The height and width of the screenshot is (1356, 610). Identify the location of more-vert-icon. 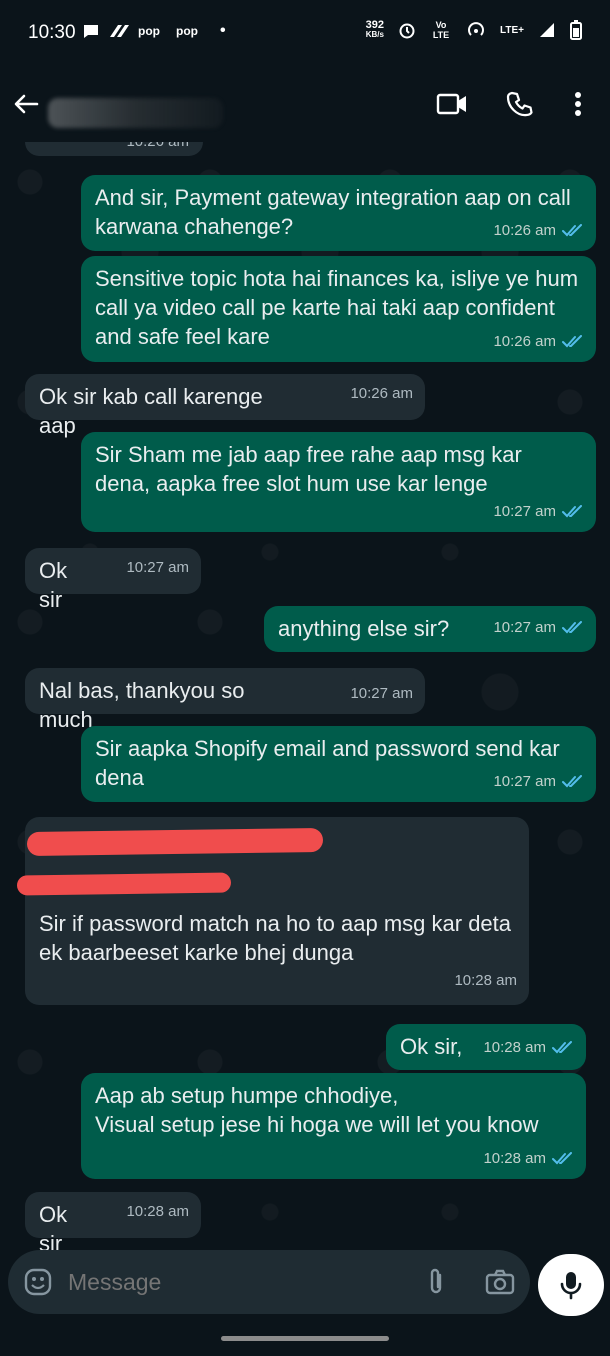
(578, 104).